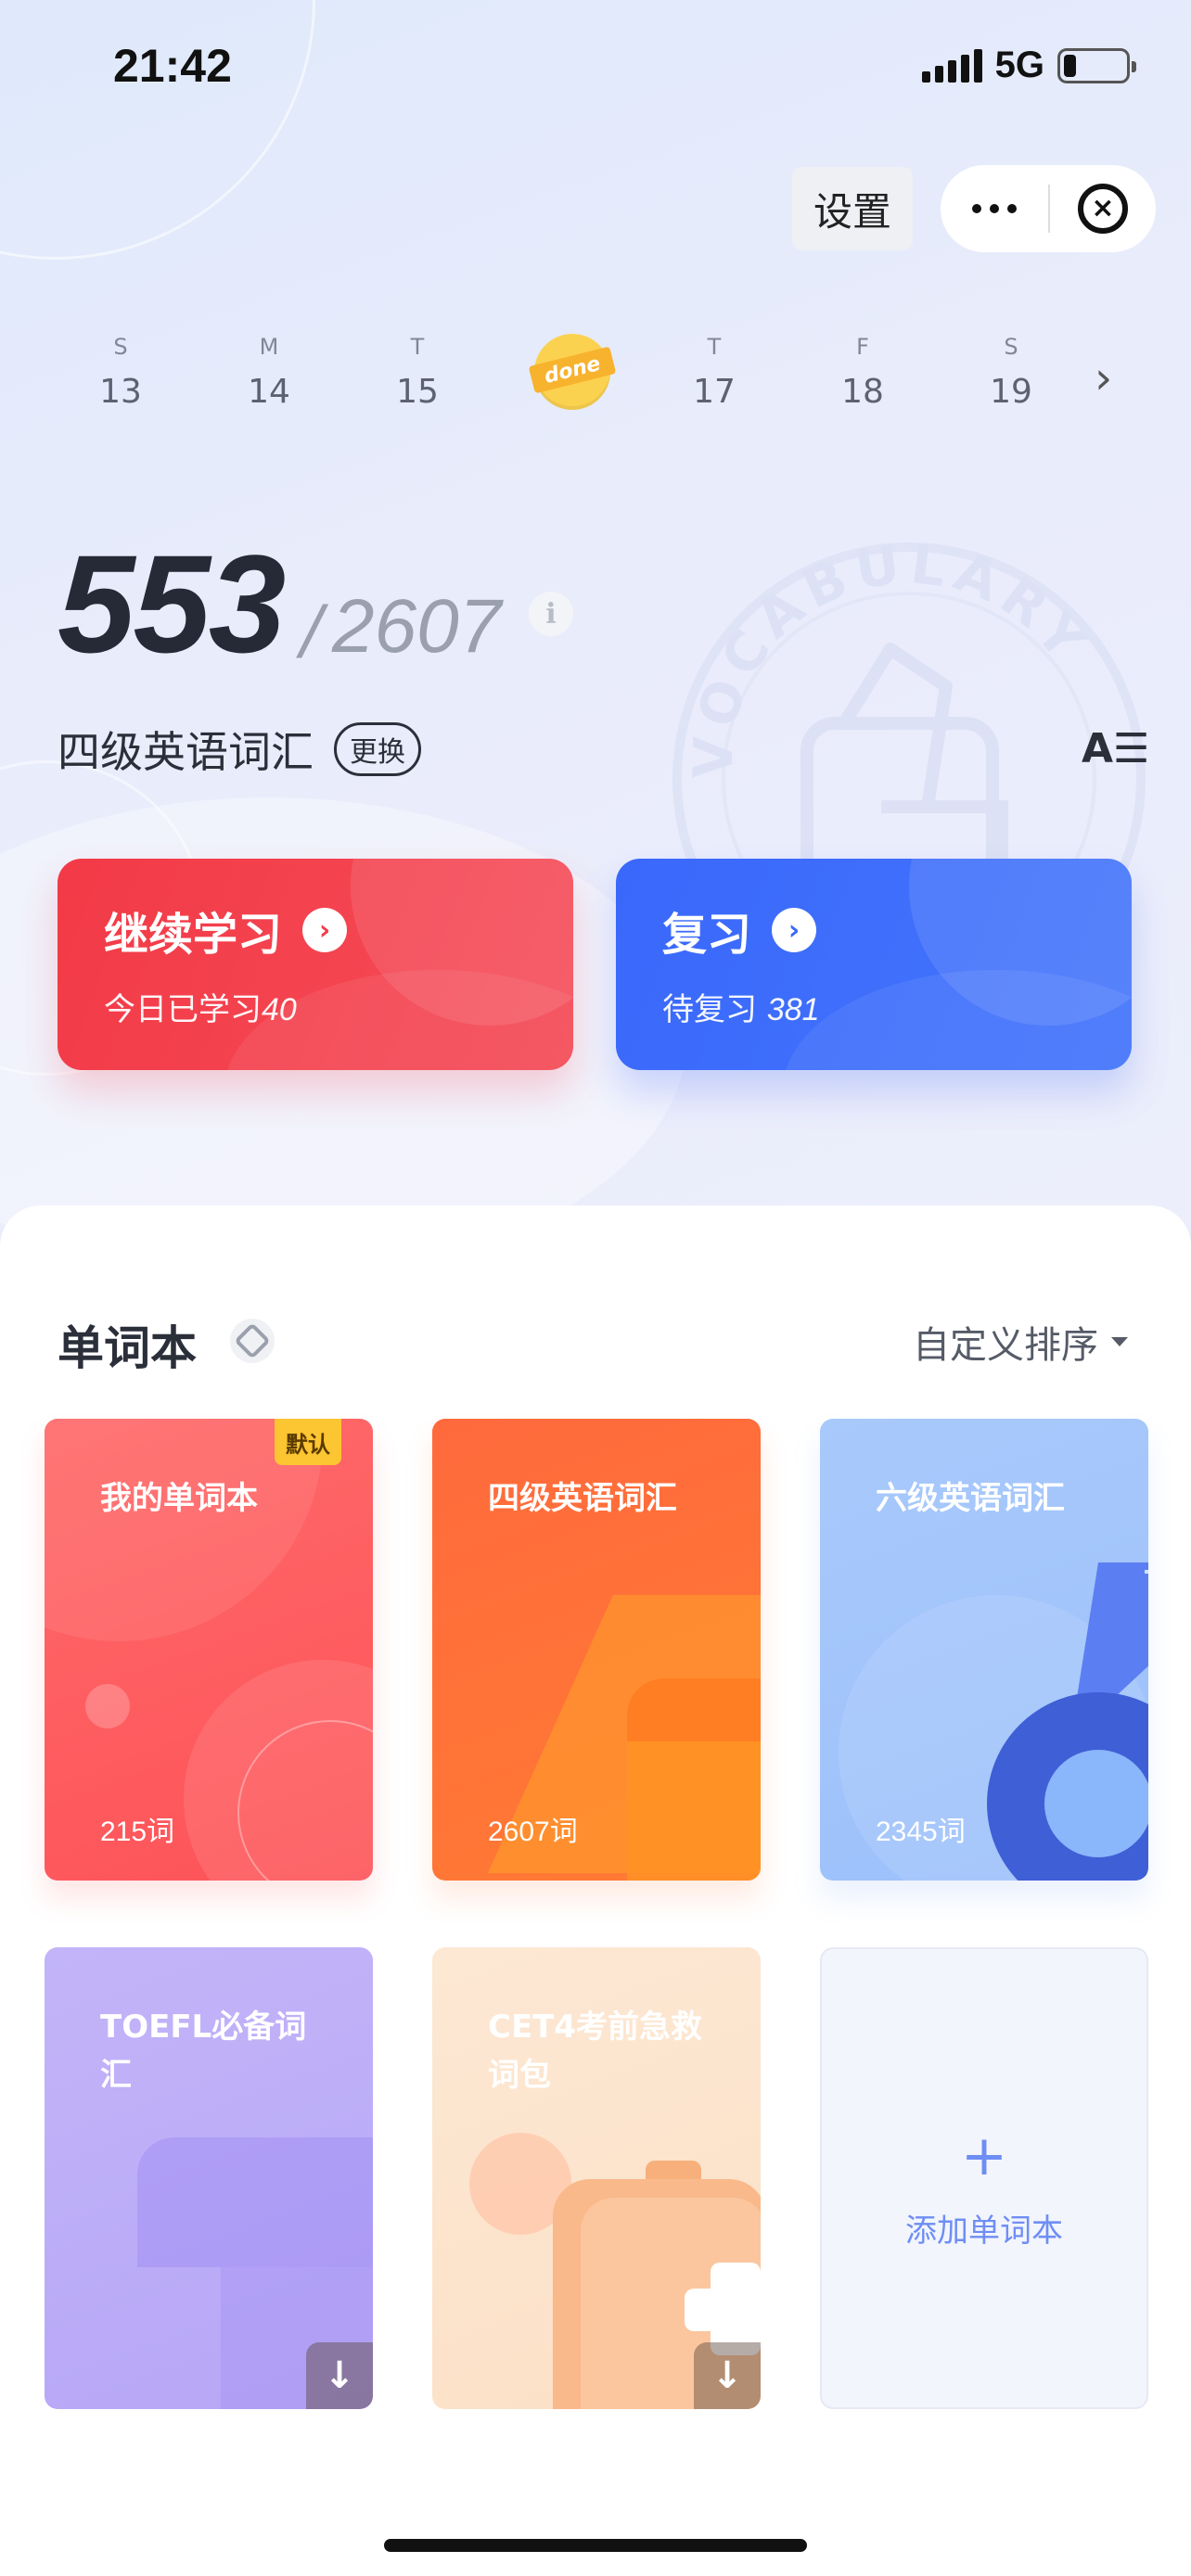 The height and width of the screenshot is (2576, 1191). I want to click on calendar-day: S 19, so click(1011, 373).